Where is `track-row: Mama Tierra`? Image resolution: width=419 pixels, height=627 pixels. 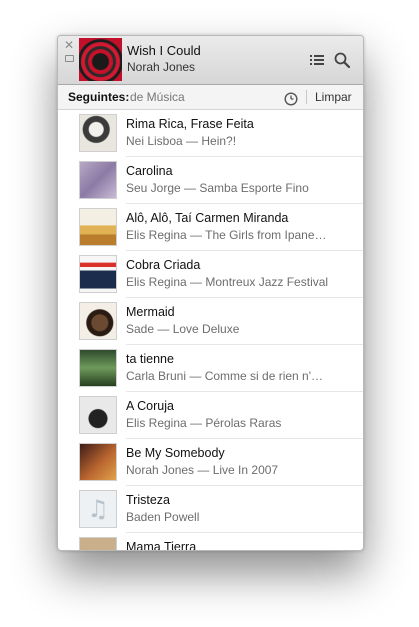 track-row: Mama Tierra is located at coordinates (210, 541).